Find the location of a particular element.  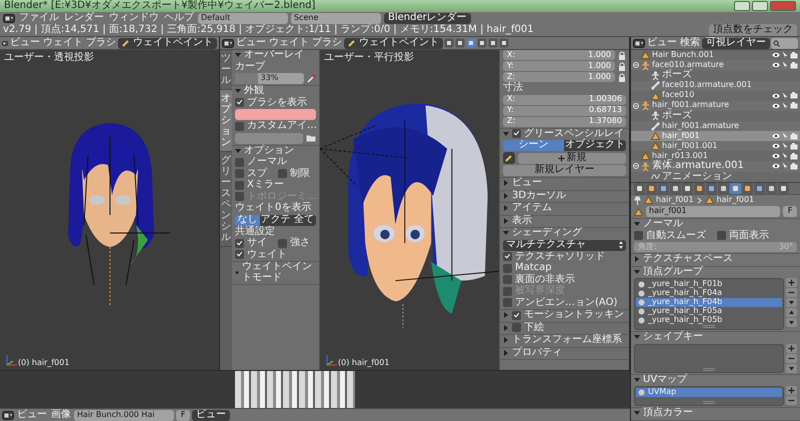

panel-title: モーショントラッキン is located at coordinates (574, 315).